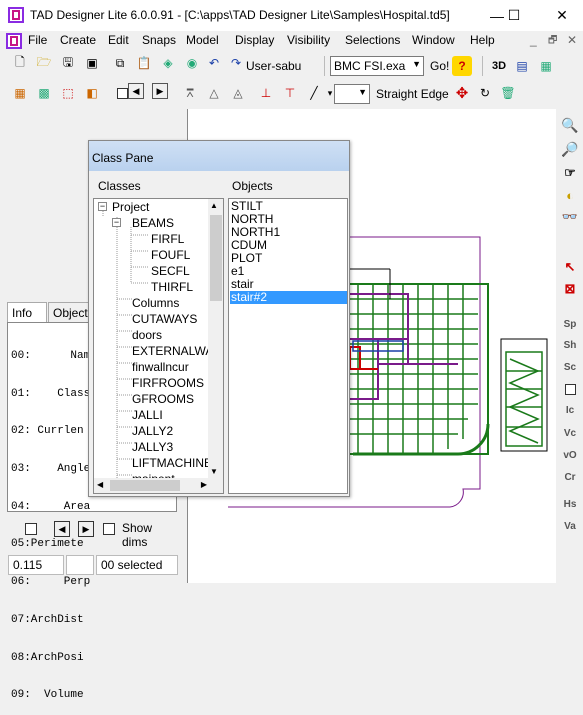 The image size is (583, 715). What do you see at coordinates (570, 217) in the screenshot?
I see `binoculars-icon: 👓` at bounding box center [570, 217].